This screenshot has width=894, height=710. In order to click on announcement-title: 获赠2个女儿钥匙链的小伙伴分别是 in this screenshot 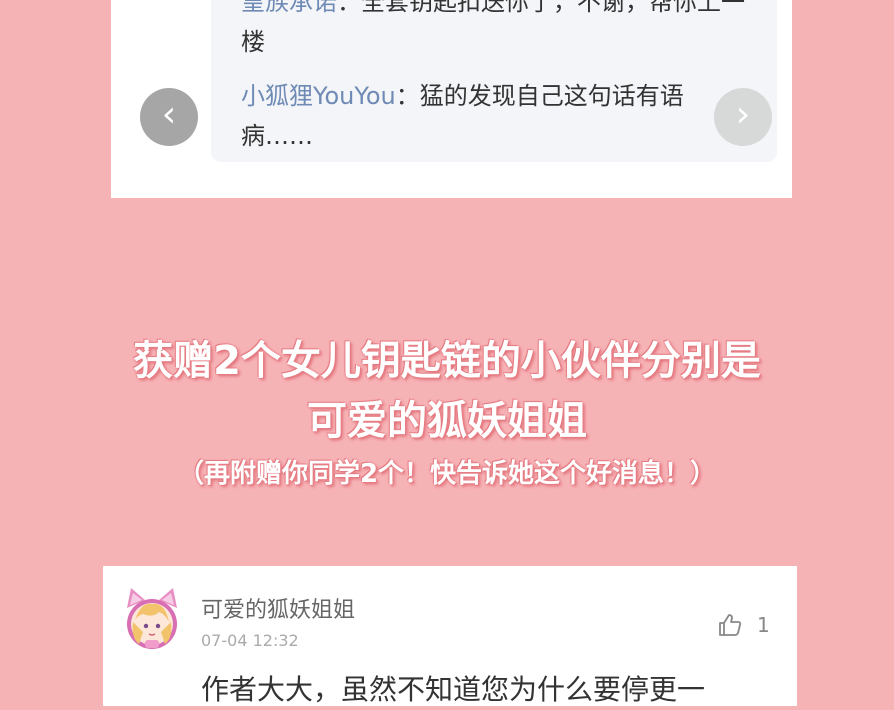, I will do `click(447, 361)`.